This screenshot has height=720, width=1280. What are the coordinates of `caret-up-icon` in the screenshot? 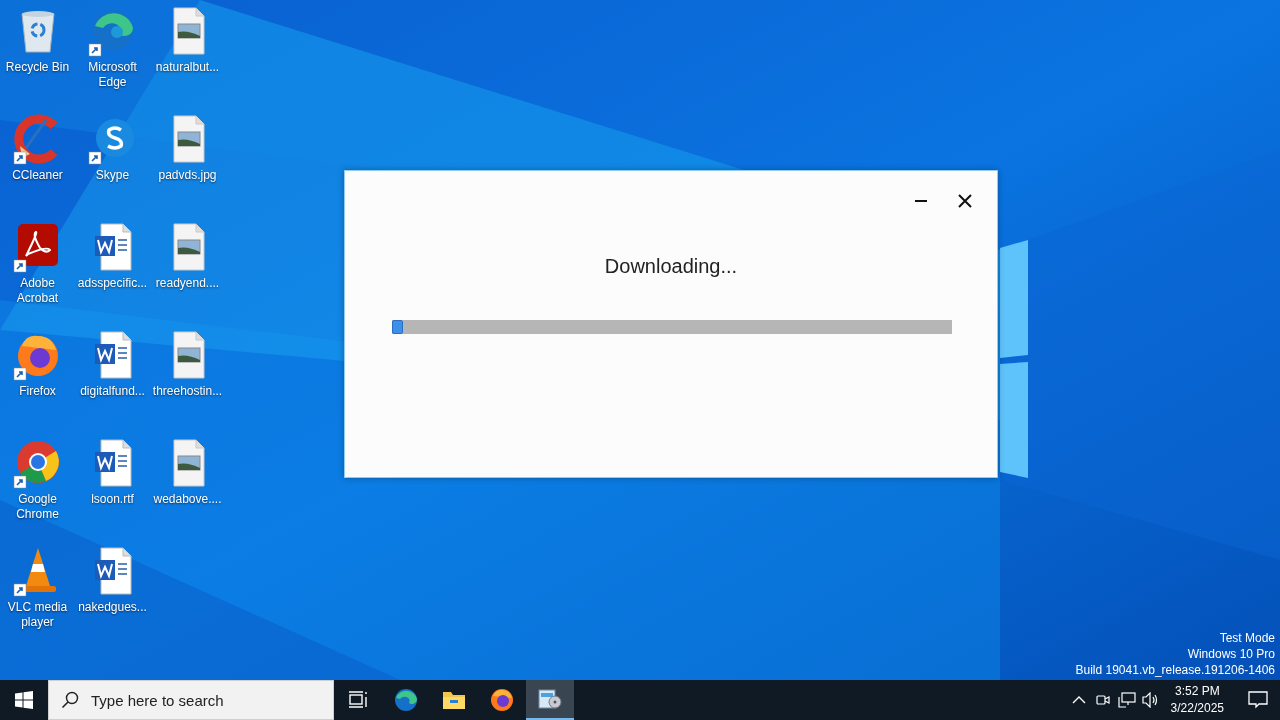 It's located at (1078, 700).